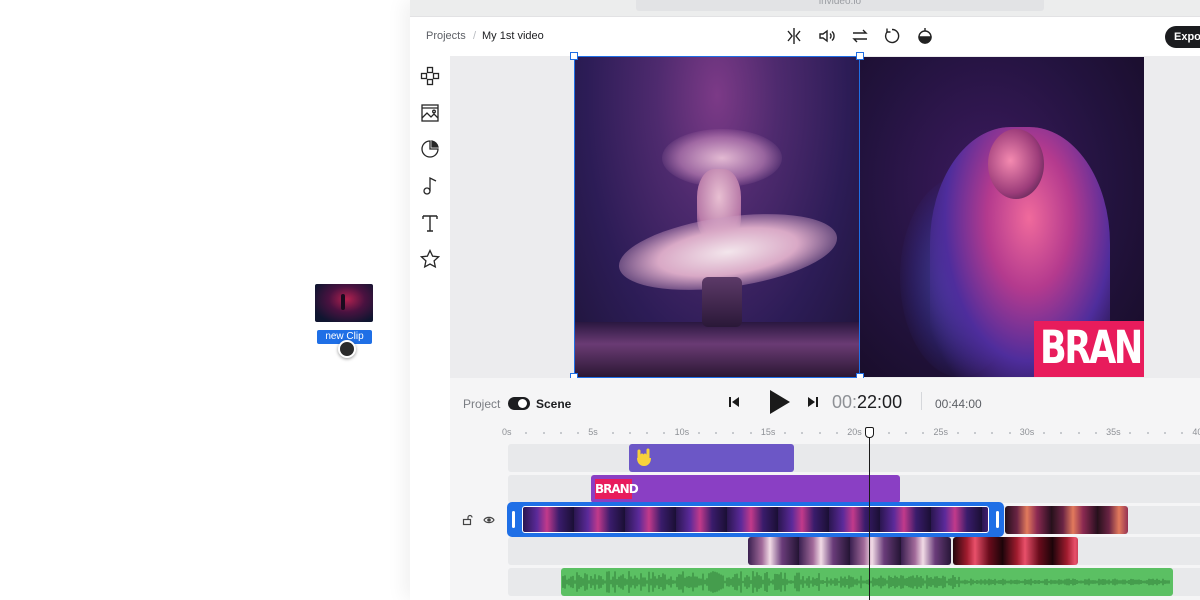  What do you see at coordinates (513, 36) in the screenshot?
I see `breadcrumb-current: My 1st video` at bounding box center [513, 36].